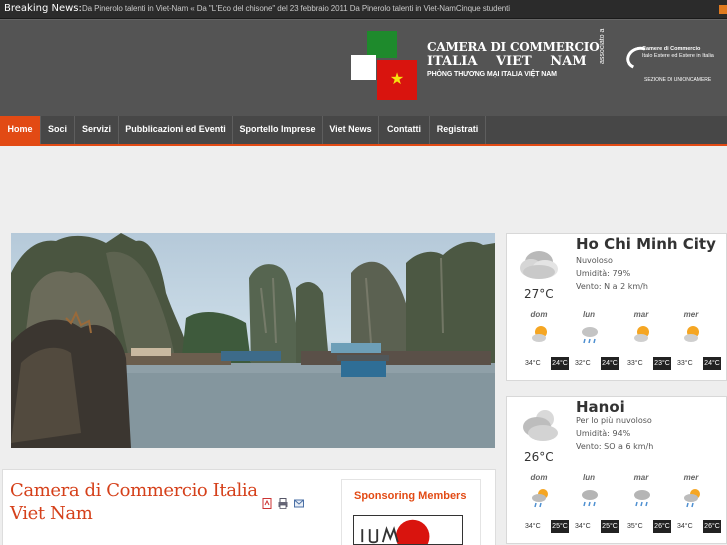 The image size is (727, 545). I want to click on unioncamere-line3: SEZIONE DI UNIONCAMERE, so click(678, 80).